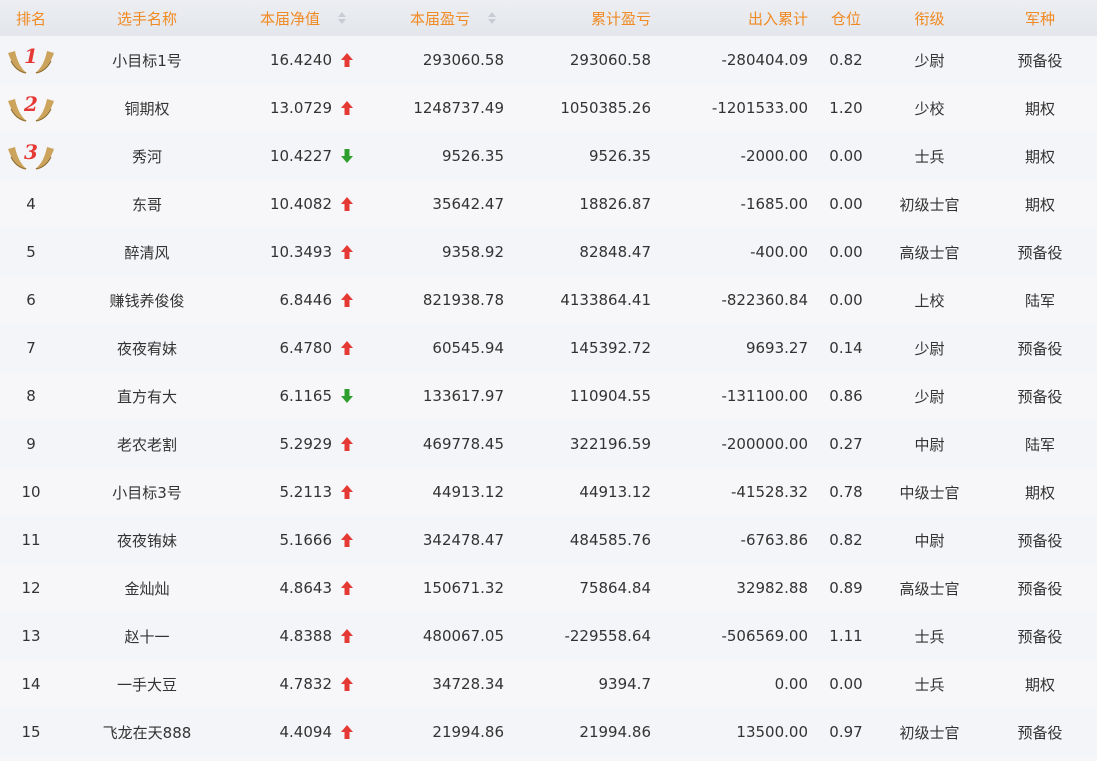  Describe the element at coordinates (764, 396) in the screenshot. I see `inout-total: -131100.00` at that location.